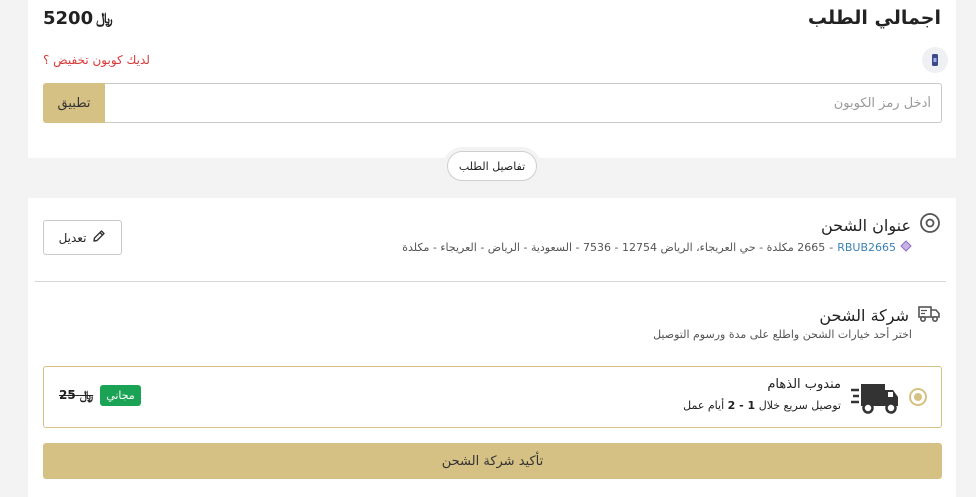 The image size is (976, 497). What do you see at coordinates (96, 60) in the screenshot?
I see `coupon-question-link: لديك كوبون تخفيض ؟` at bounding box center [96, 60].